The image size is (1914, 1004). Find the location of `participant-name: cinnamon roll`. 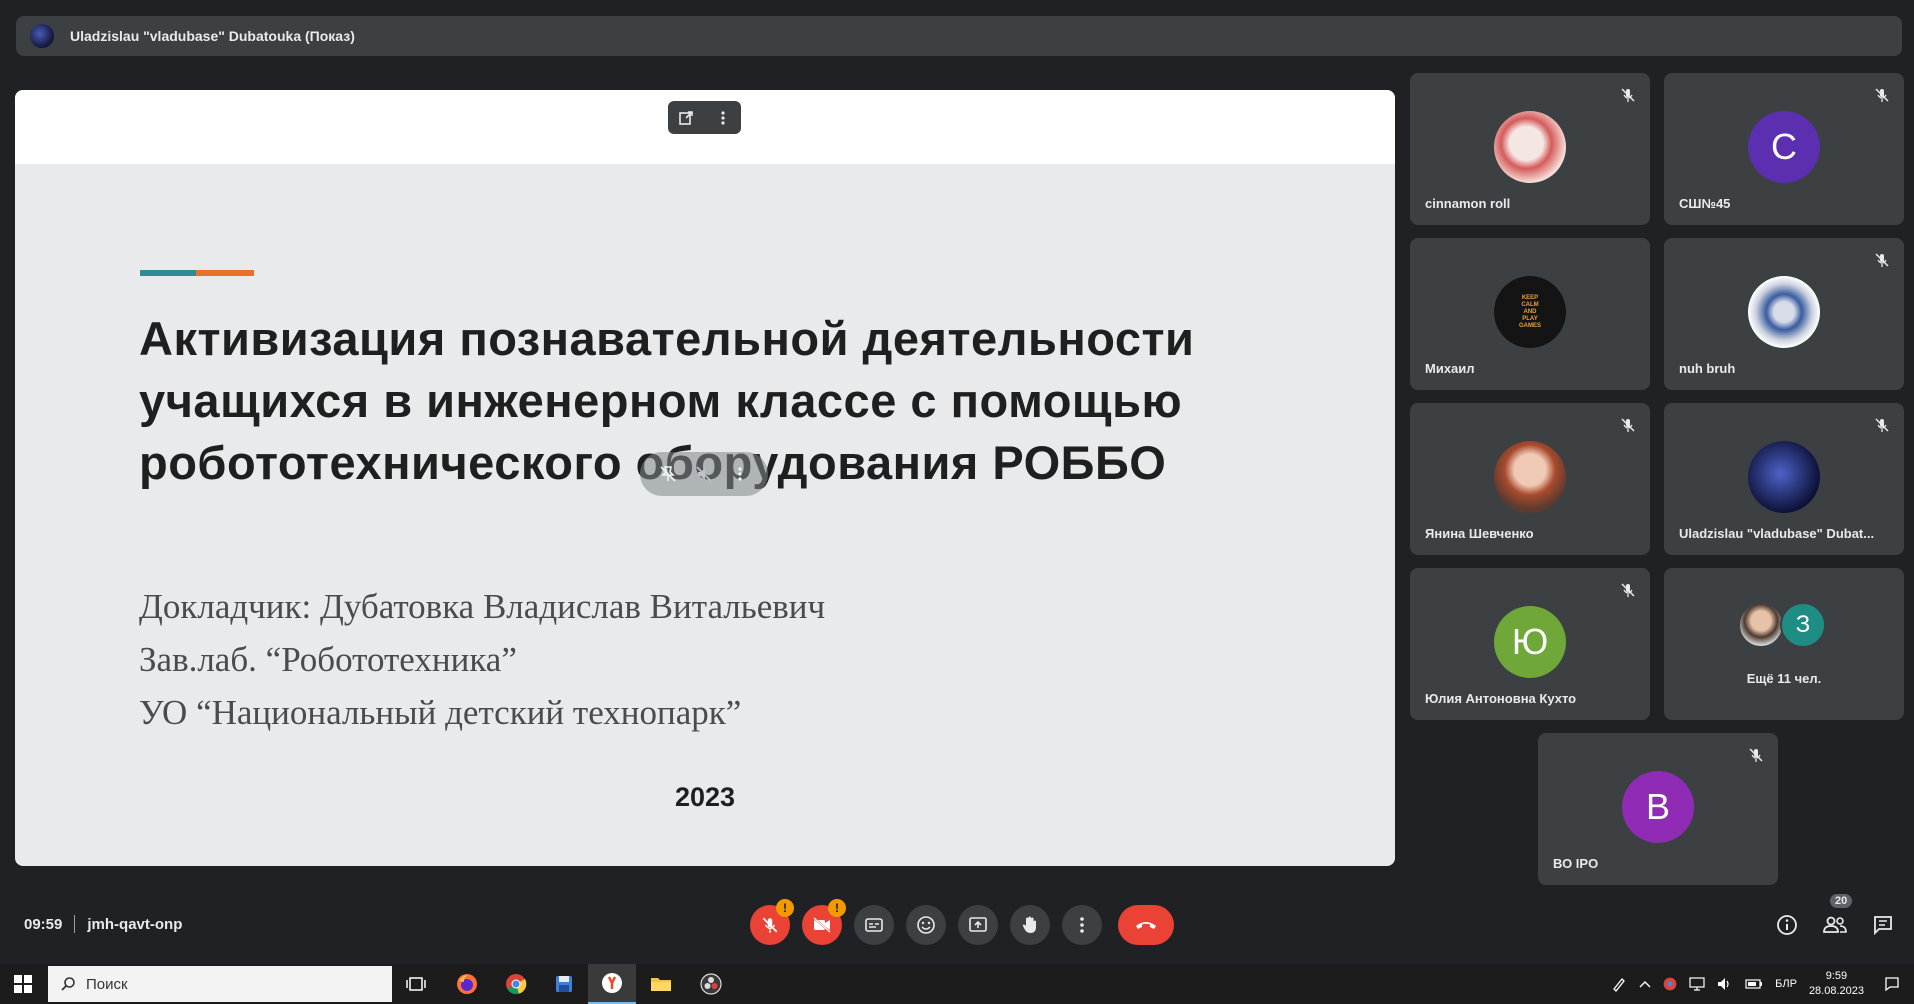

participant-name: cinnamon roll is located at coordinates (1468, 203).